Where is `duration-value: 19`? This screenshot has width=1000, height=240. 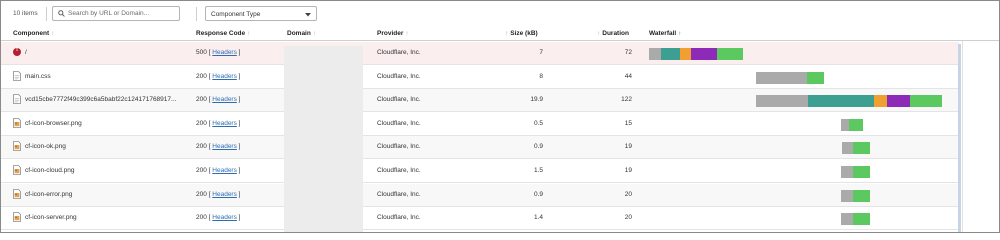 duration-value: 19 is located at coordinates (628, 170).